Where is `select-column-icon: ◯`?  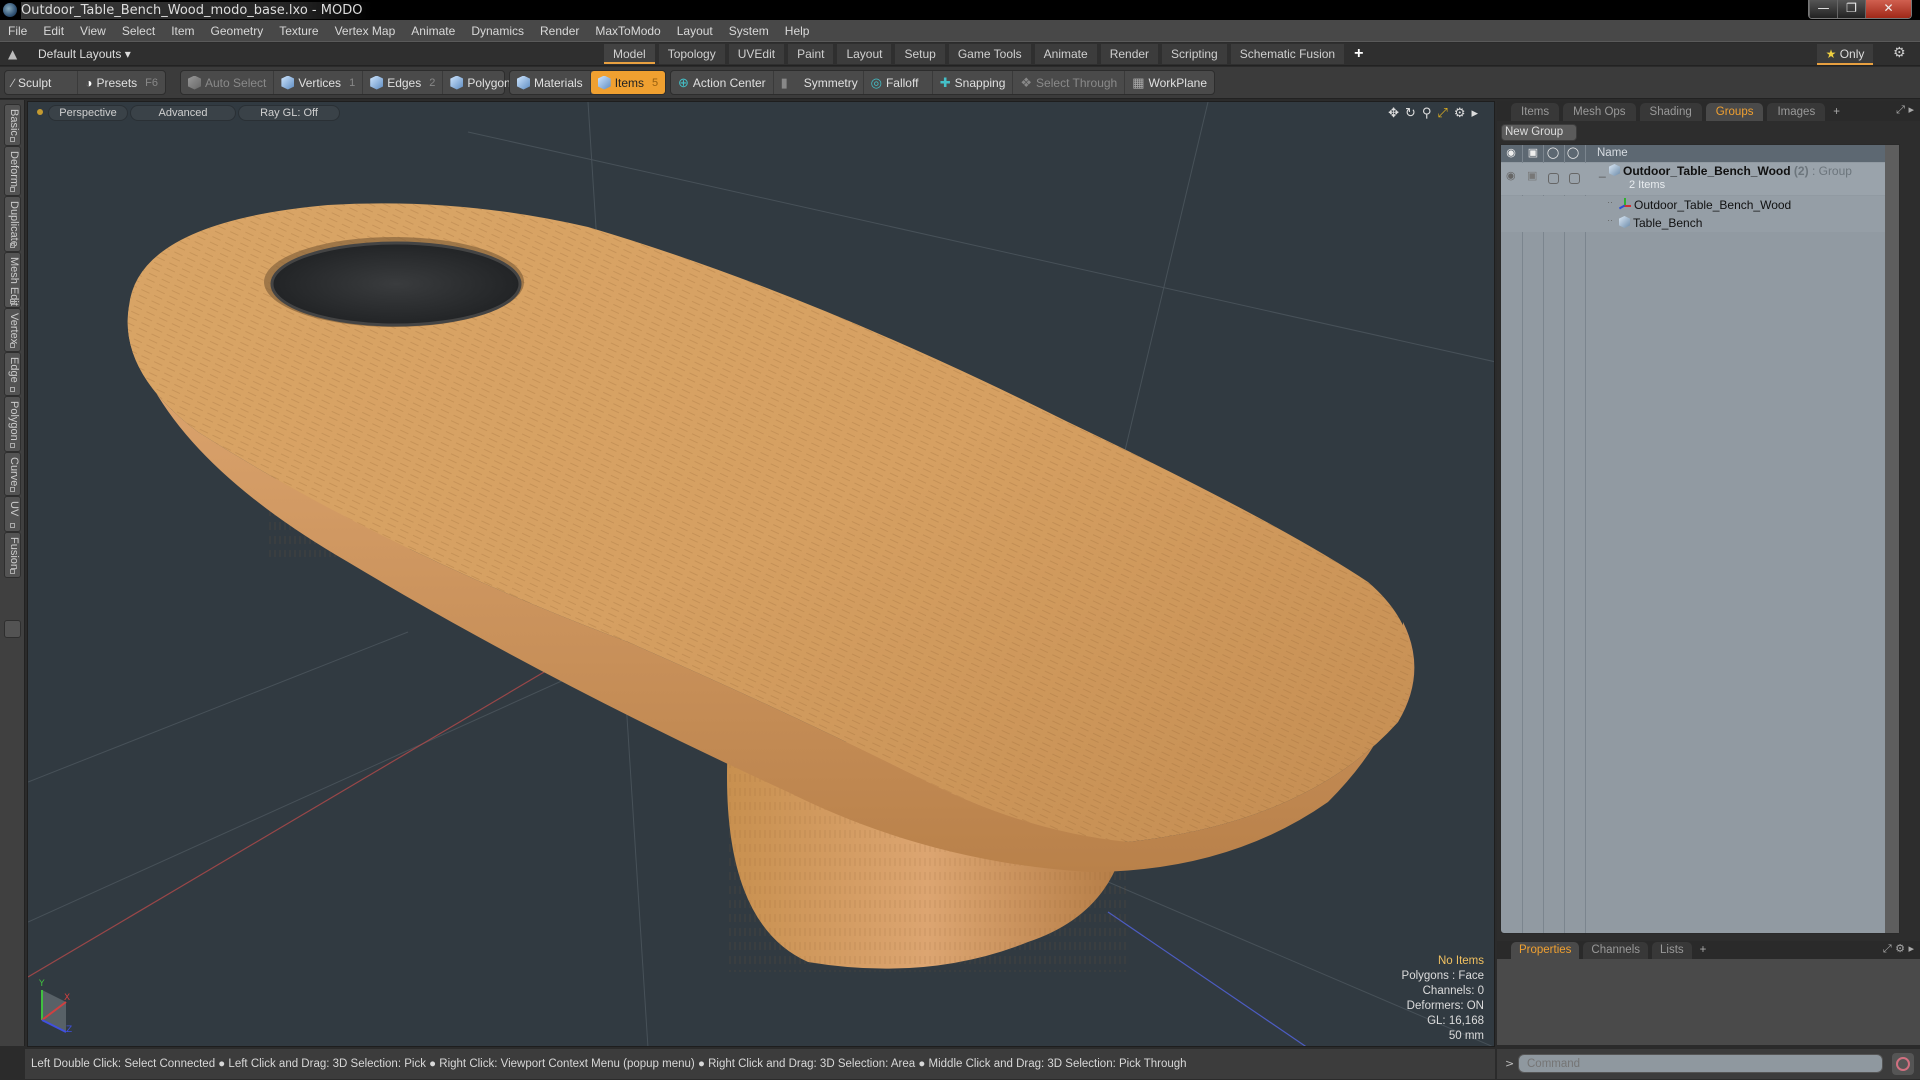
select-column-icon: ◯ is located at coordinates (1573, 152).